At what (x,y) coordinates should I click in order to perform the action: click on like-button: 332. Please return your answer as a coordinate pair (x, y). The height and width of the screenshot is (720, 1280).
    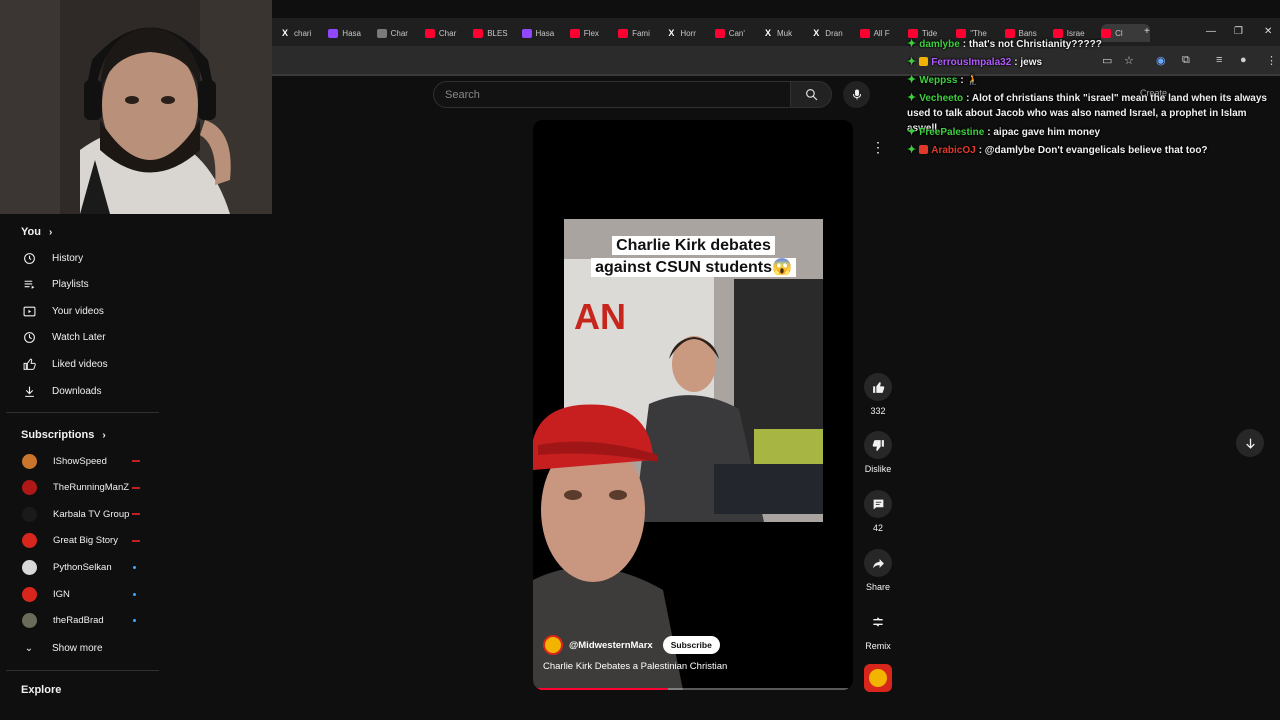
    Looking at the image, I should click on (878, 394).